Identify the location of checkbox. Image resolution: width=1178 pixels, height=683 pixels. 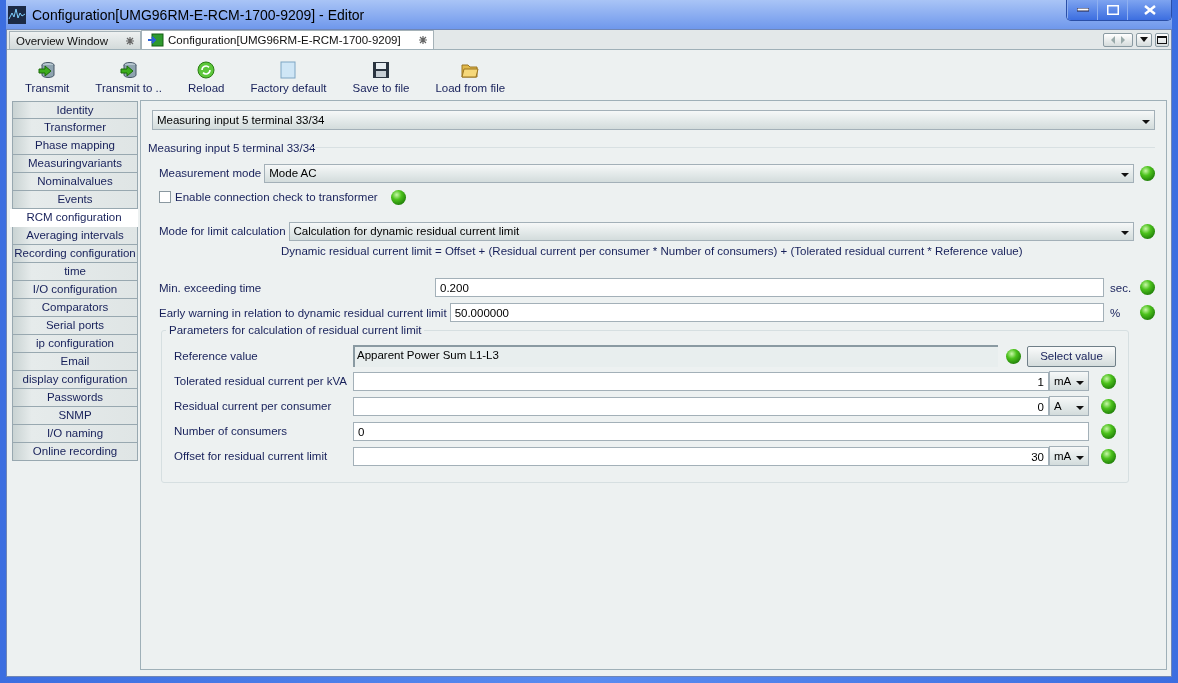
(165, 197).